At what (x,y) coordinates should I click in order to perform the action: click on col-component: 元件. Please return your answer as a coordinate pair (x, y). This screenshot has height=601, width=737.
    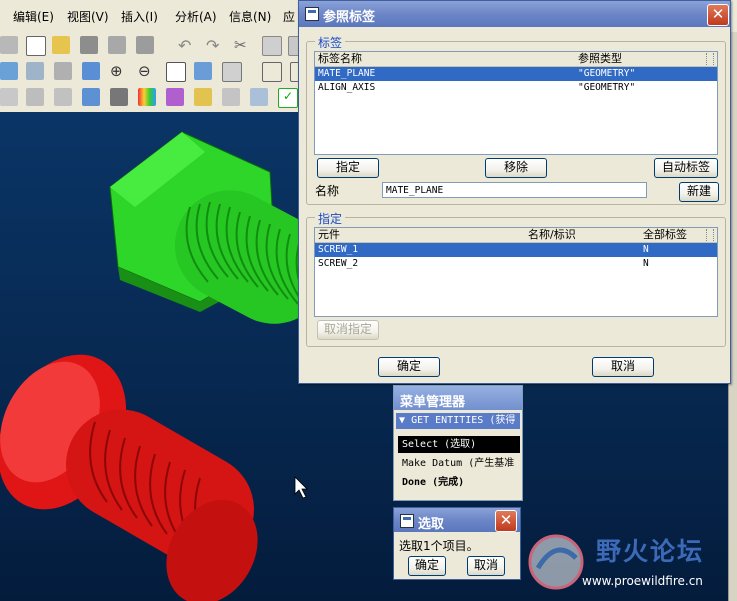
    Looking at the image, I should click on (329, 235).